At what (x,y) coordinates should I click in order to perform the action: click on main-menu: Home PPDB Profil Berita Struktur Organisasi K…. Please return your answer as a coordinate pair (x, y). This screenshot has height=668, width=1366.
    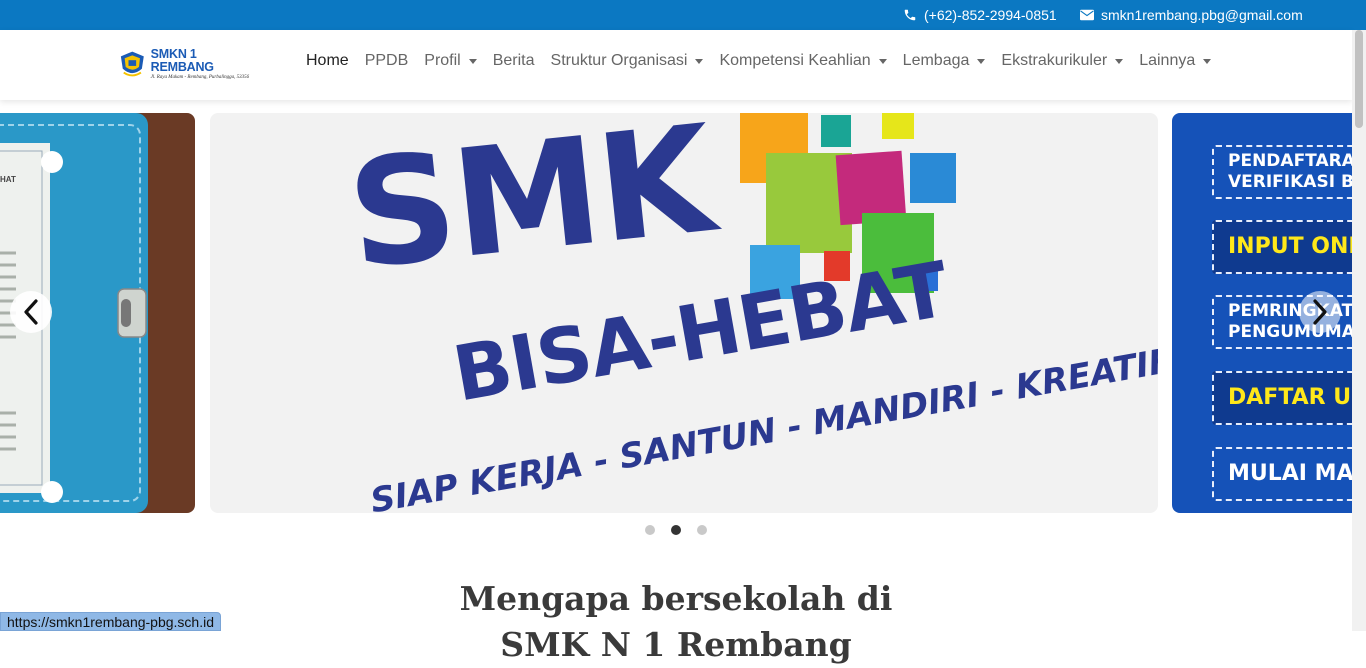
    Looking at the image, I should click on (766, 61).